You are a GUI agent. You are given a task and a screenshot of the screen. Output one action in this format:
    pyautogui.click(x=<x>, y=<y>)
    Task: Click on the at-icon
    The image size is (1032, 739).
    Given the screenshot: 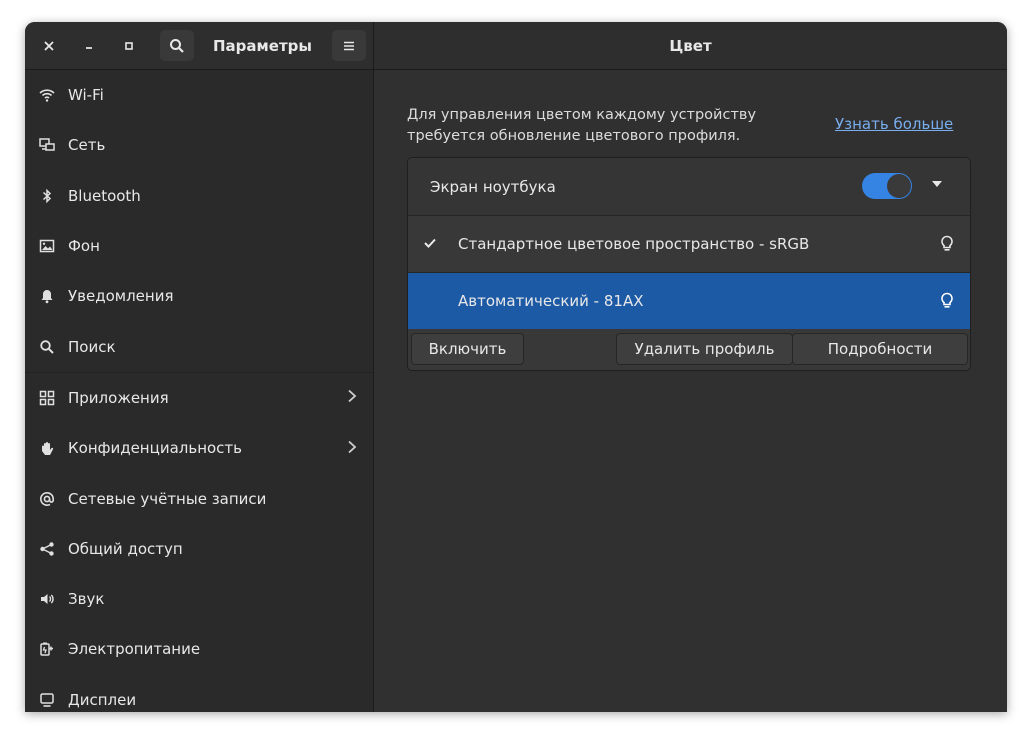 What is the action you would take?
    pyautogui.click(x=47, y=499)
    